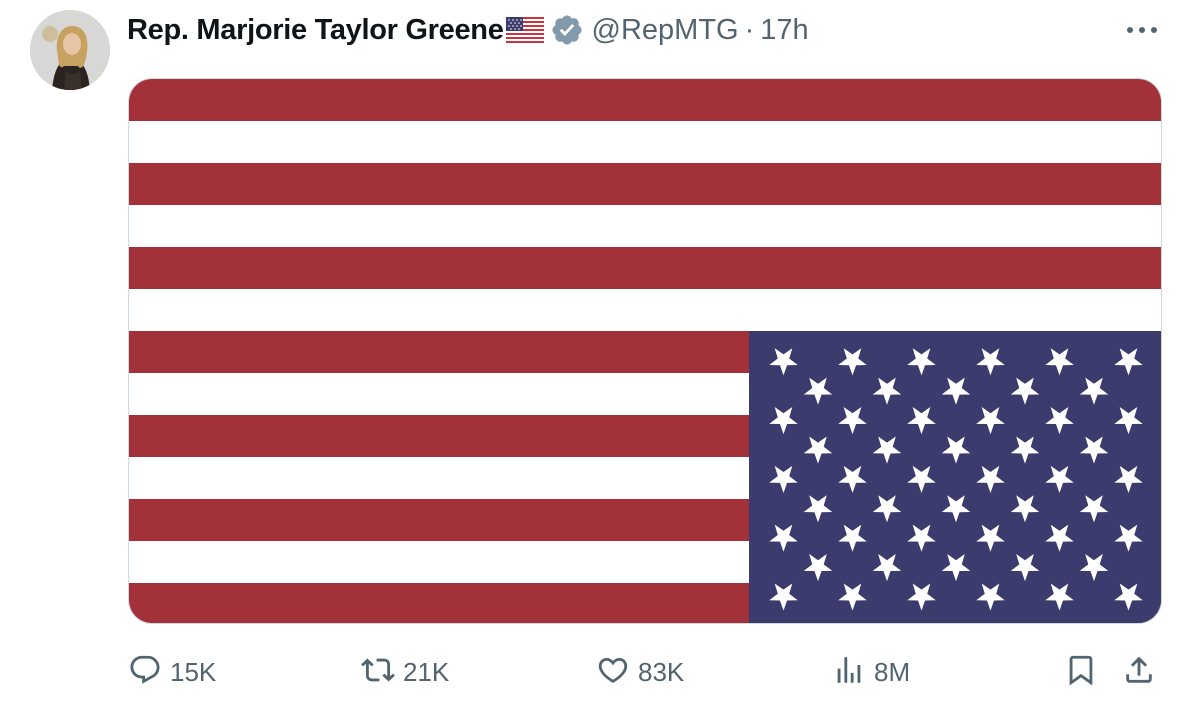 Image resolution: width=1190 pixels, height=710 pixels. What do you see at coordinates (955, 477) in the screenshot?
I see `flag-canton` at bounding box center [955, 477].